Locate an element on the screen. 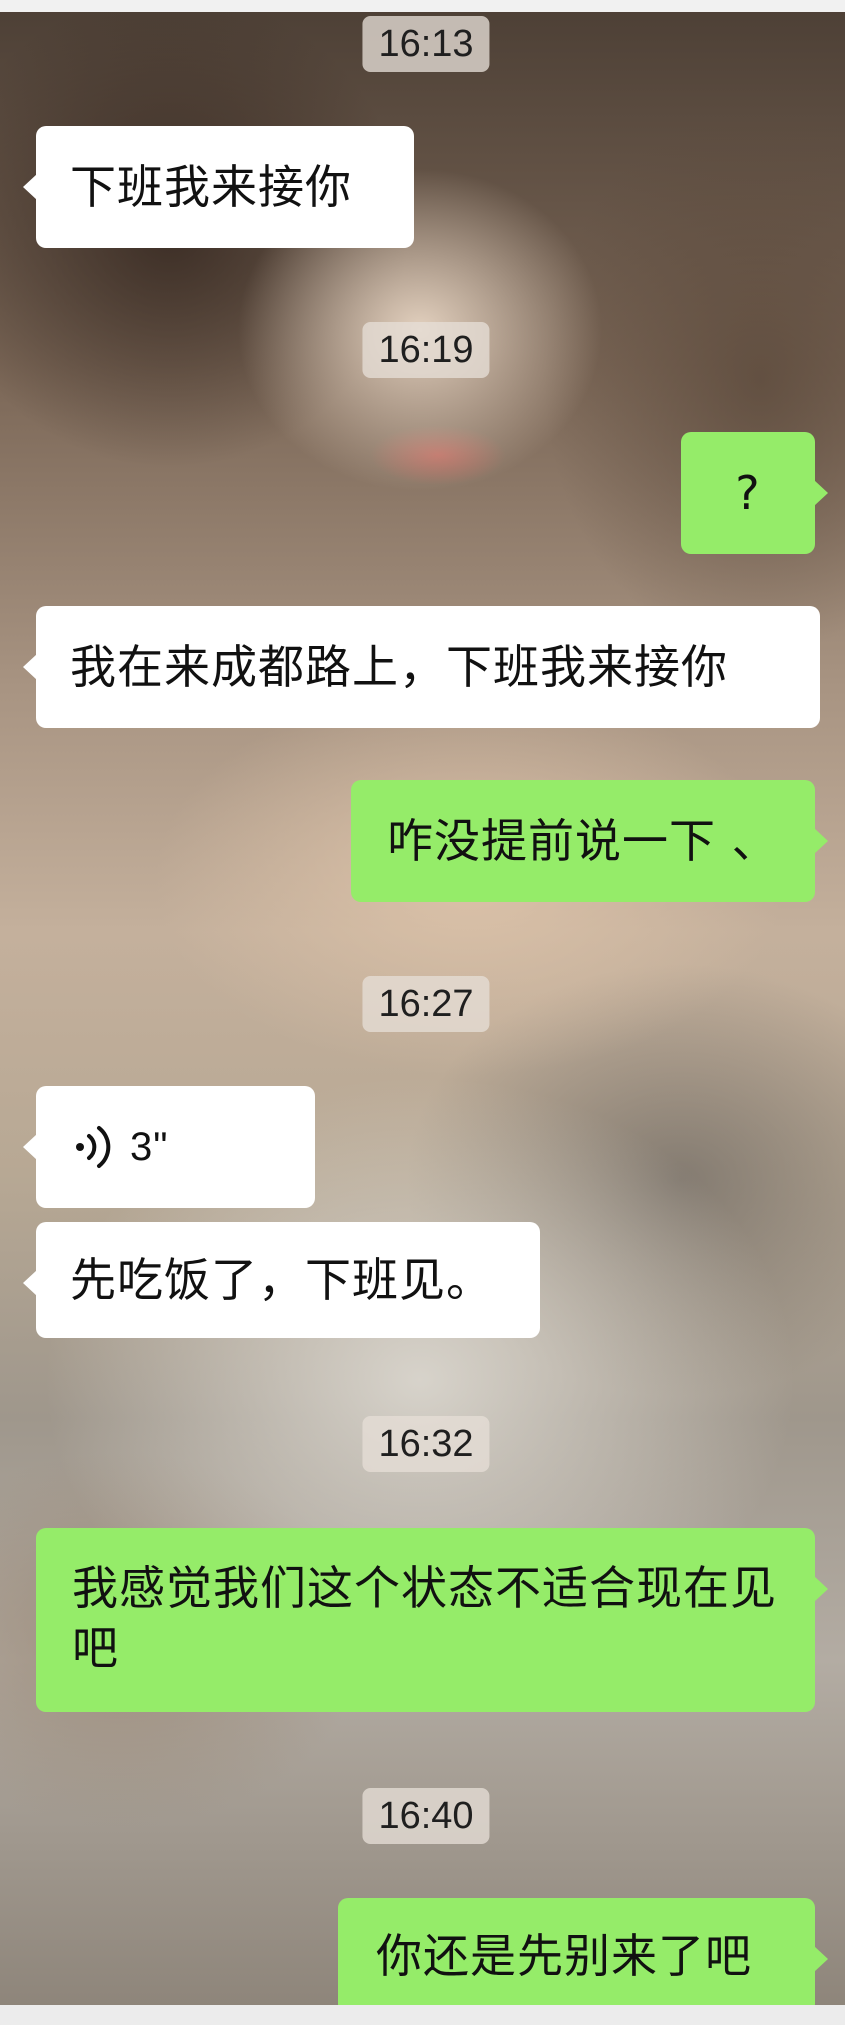 This screenshot has height=2025, width=845. timestamp: 16:40 is located at coordinates (426, 1816).